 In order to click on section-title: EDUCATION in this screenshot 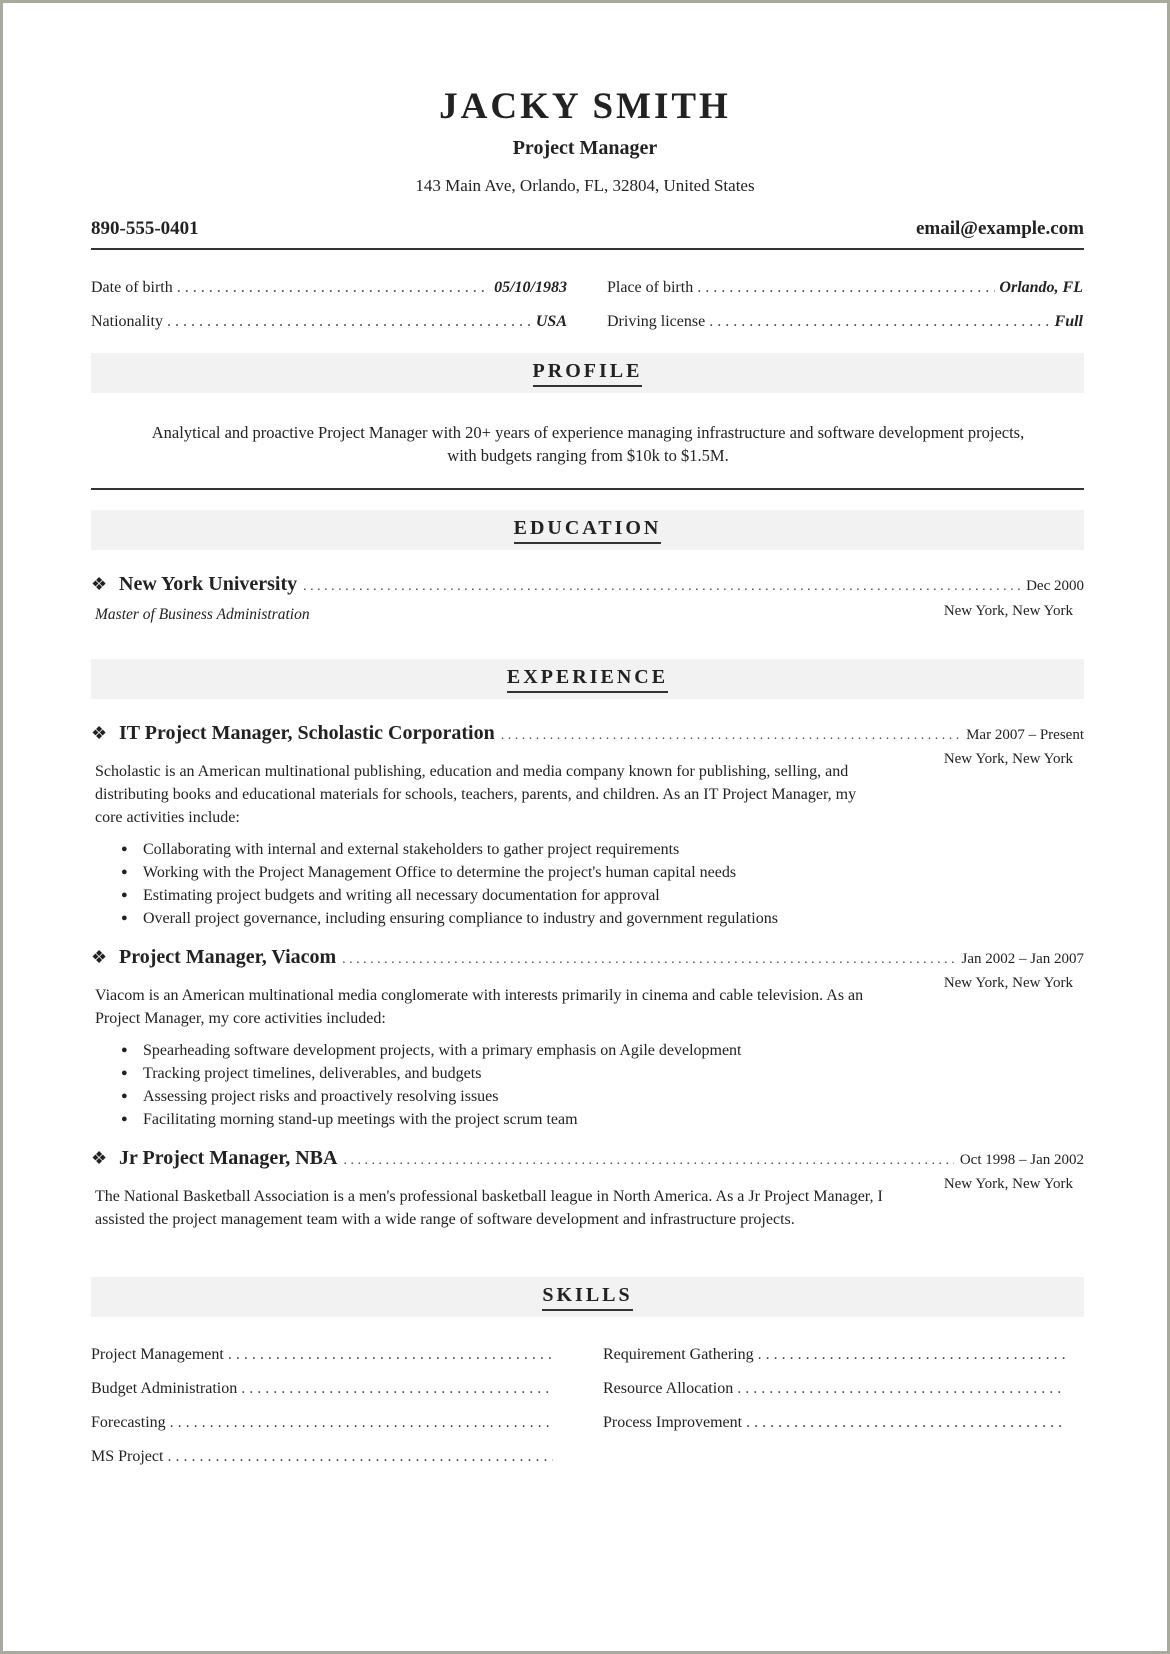, I will do `click(587, 530)`.